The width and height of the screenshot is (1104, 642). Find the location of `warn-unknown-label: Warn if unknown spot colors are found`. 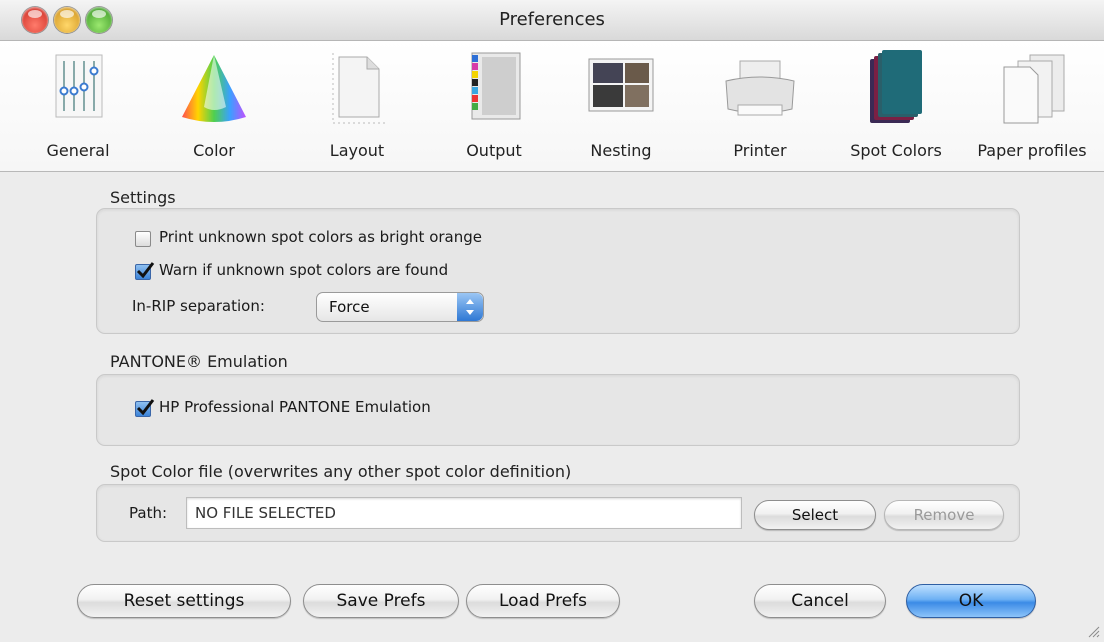

warn-unknown-label: Warn if unknown spot colors are found is located at coordinates (303, 270).